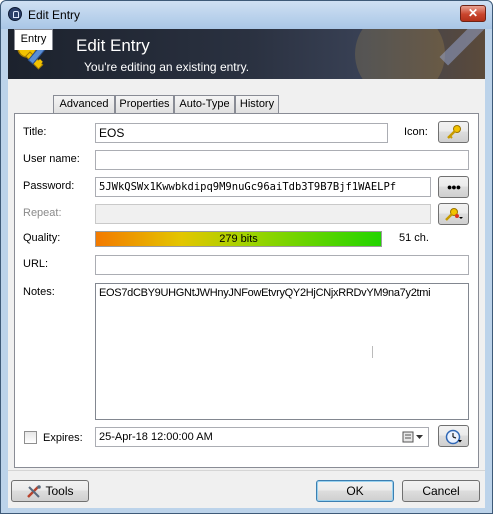 This screenshot has height=514, width=493. What do you see at coordinates (15, 14) in the screenshot?
I see `app-lock-icon` at bounding box center [15, 14].